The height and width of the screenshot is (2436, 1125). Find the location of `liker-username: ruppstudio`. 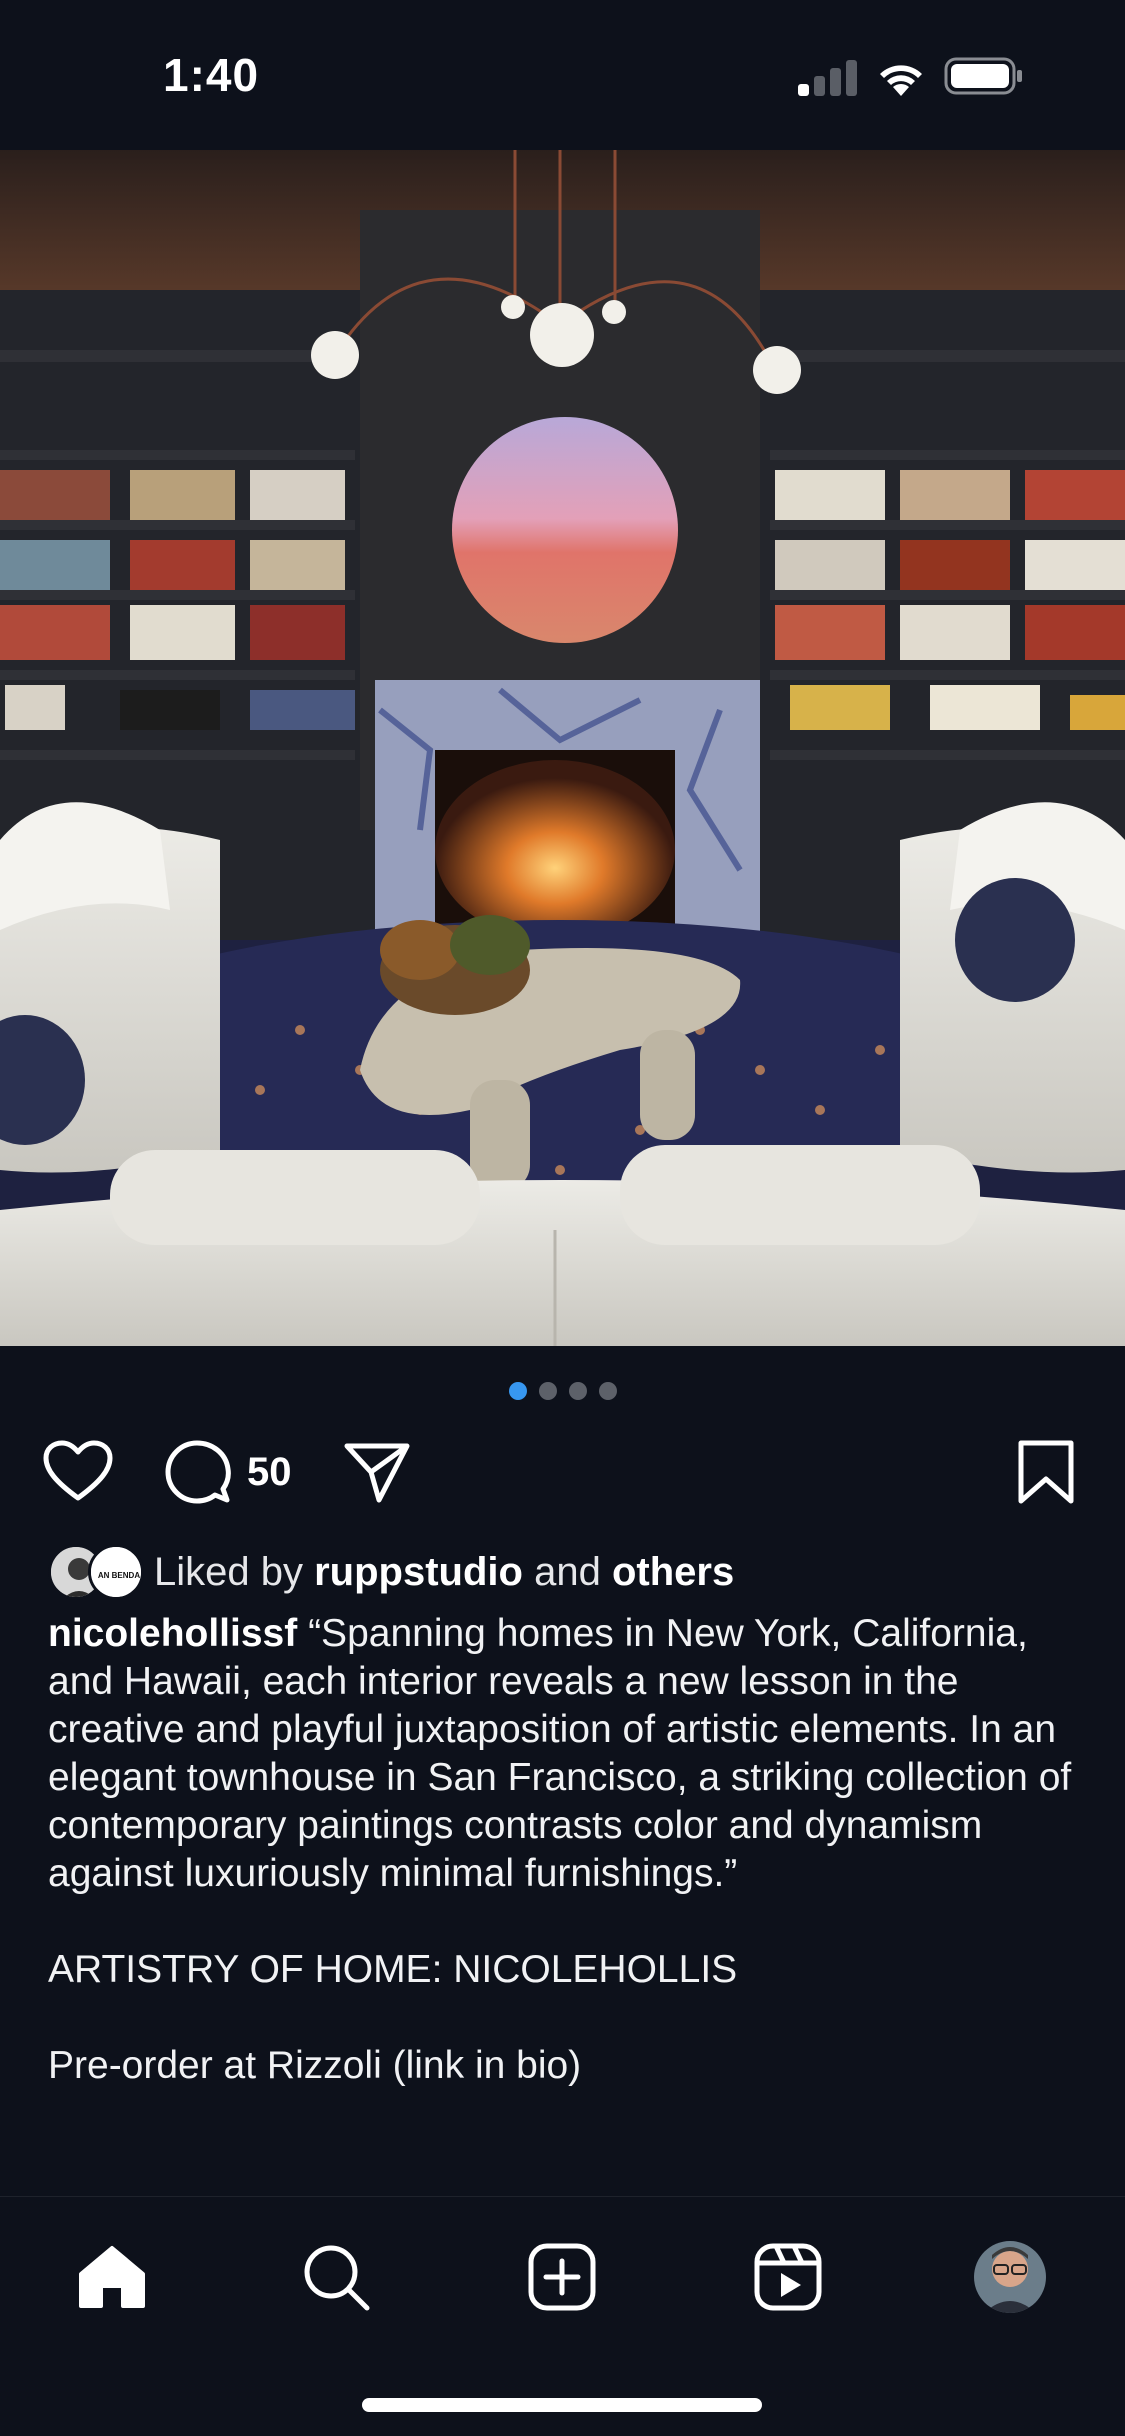

liker-username: ruppstudio is located at coordinates (418, 1572).